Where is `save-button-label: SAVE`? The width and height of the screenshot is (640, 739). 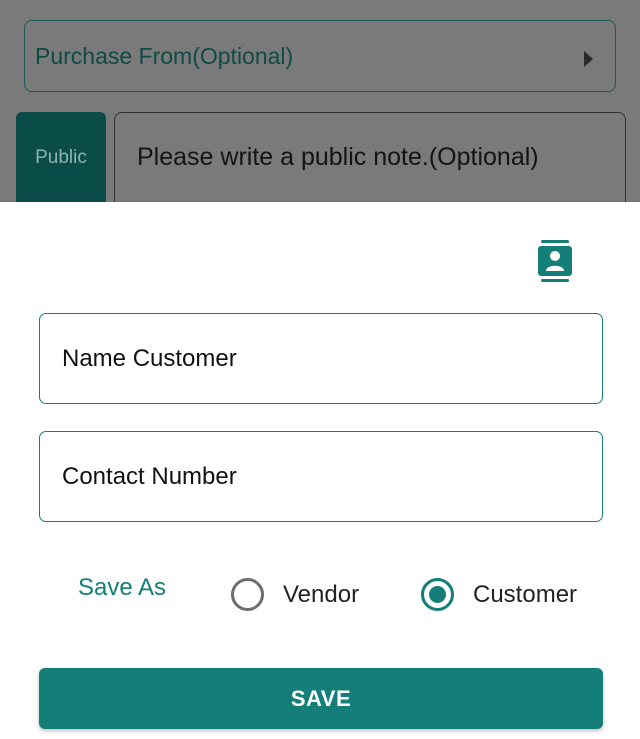 save-button-label: SAVE is located at coordinates (321, 698).